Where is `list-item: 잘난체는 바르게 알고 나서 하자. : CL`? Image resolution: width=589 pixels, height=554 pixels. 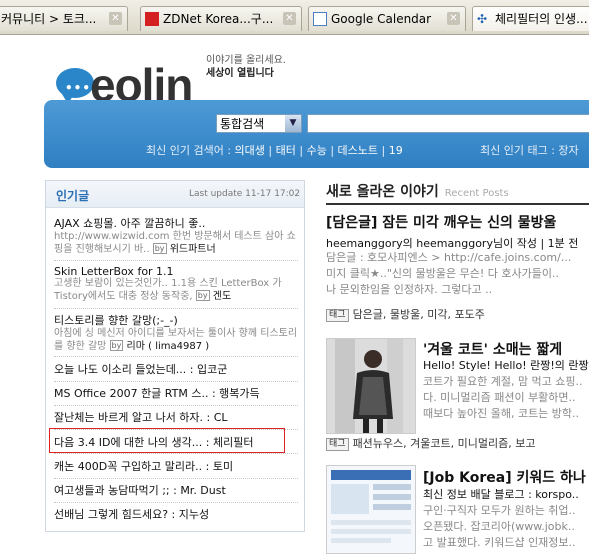
list-item: 잘난체는 바르게 알고 나서 하자. : CL is located at coordinates (176, 417).